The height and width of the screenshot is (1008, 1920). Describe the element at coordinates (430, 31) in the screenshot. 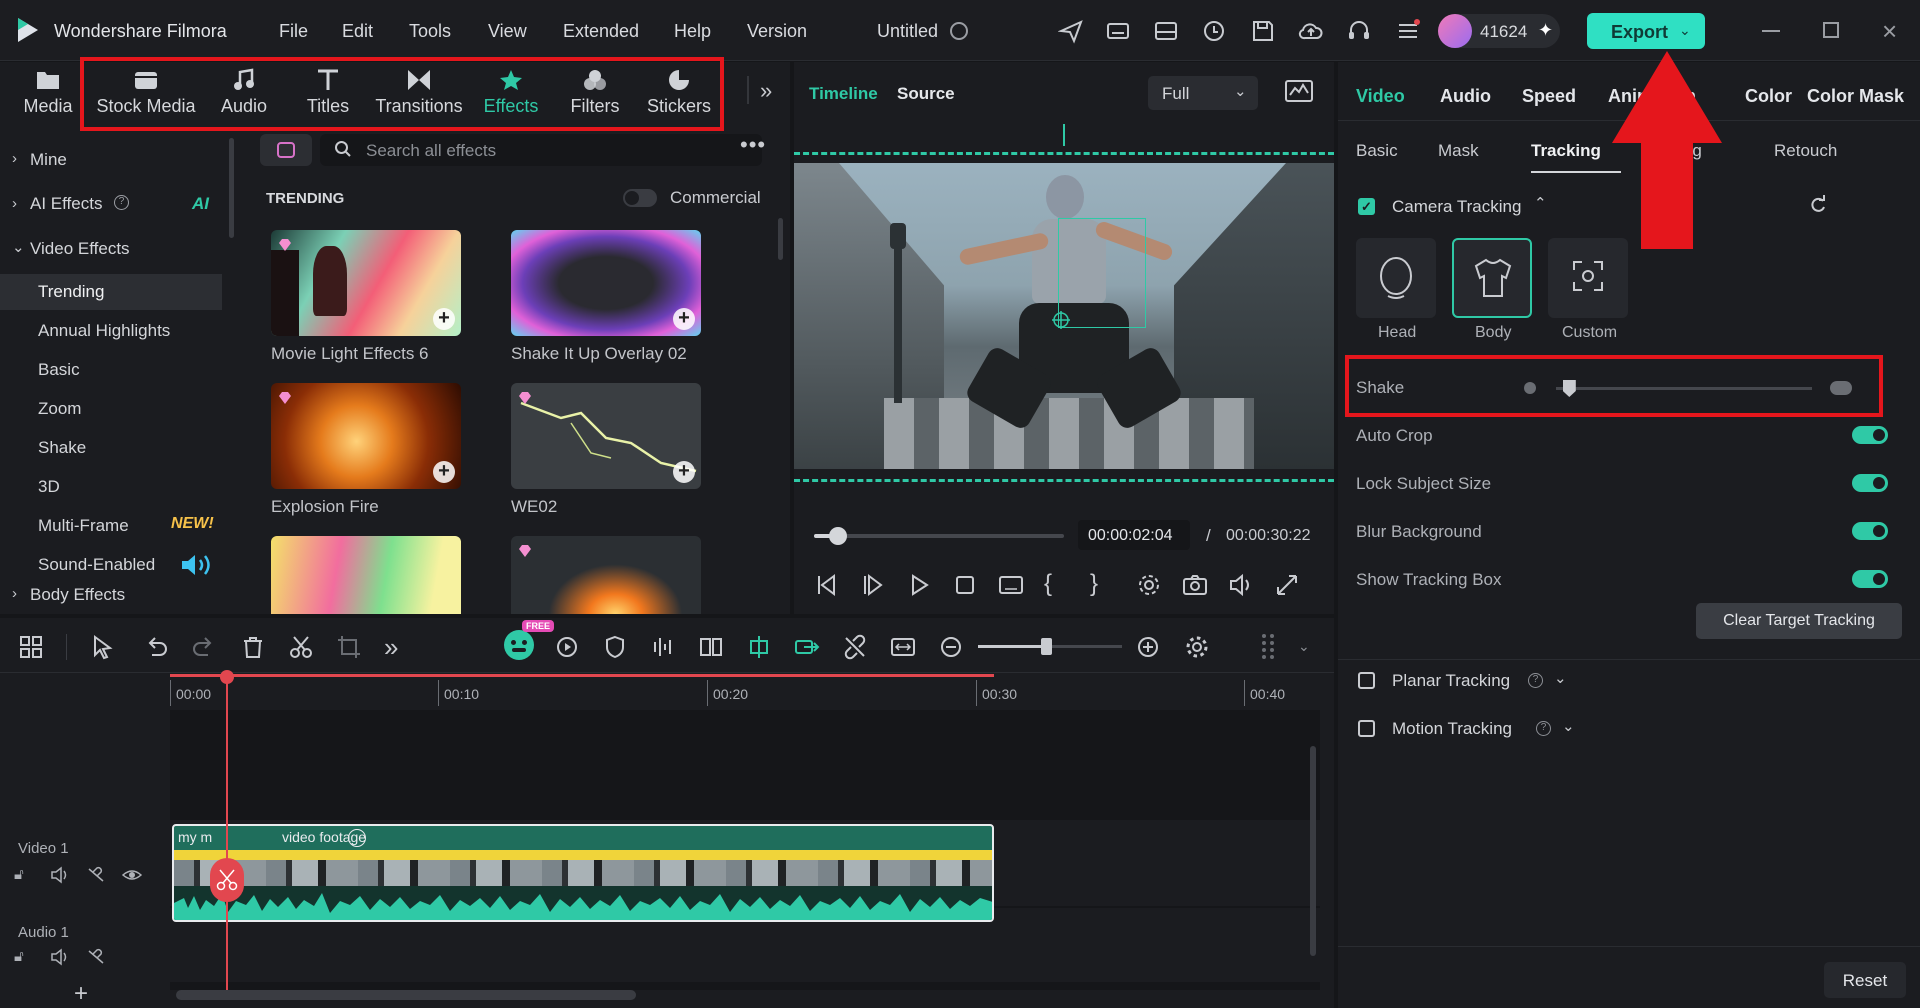

I see `menu-tools: Tools` at that location.